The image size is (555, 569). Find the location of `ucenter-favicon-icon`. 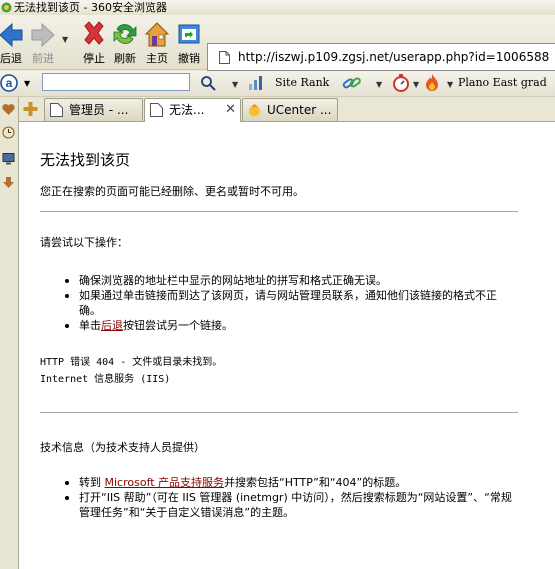

ucenter-favicon-icon is located at coordinates (254, 110).